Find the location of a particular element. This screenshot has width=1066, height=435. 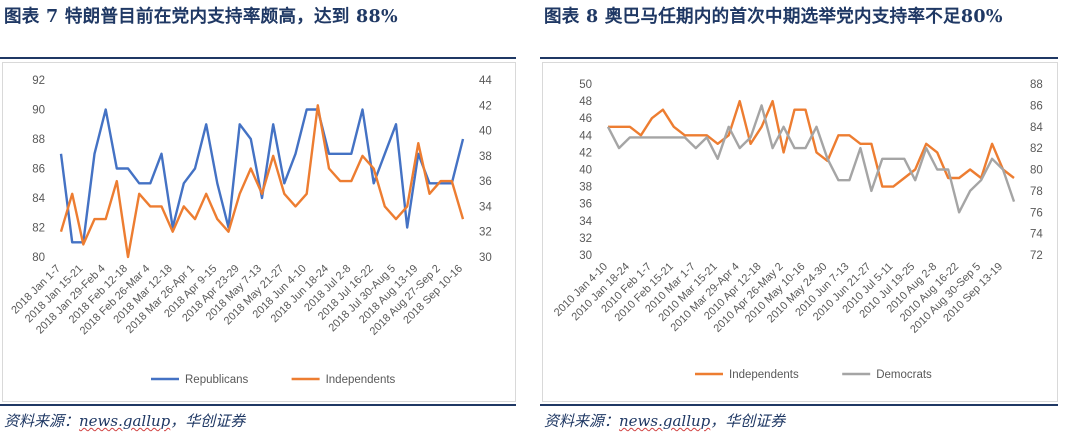

y-left-tick-label: 44 is located at coordinates (585, 136).